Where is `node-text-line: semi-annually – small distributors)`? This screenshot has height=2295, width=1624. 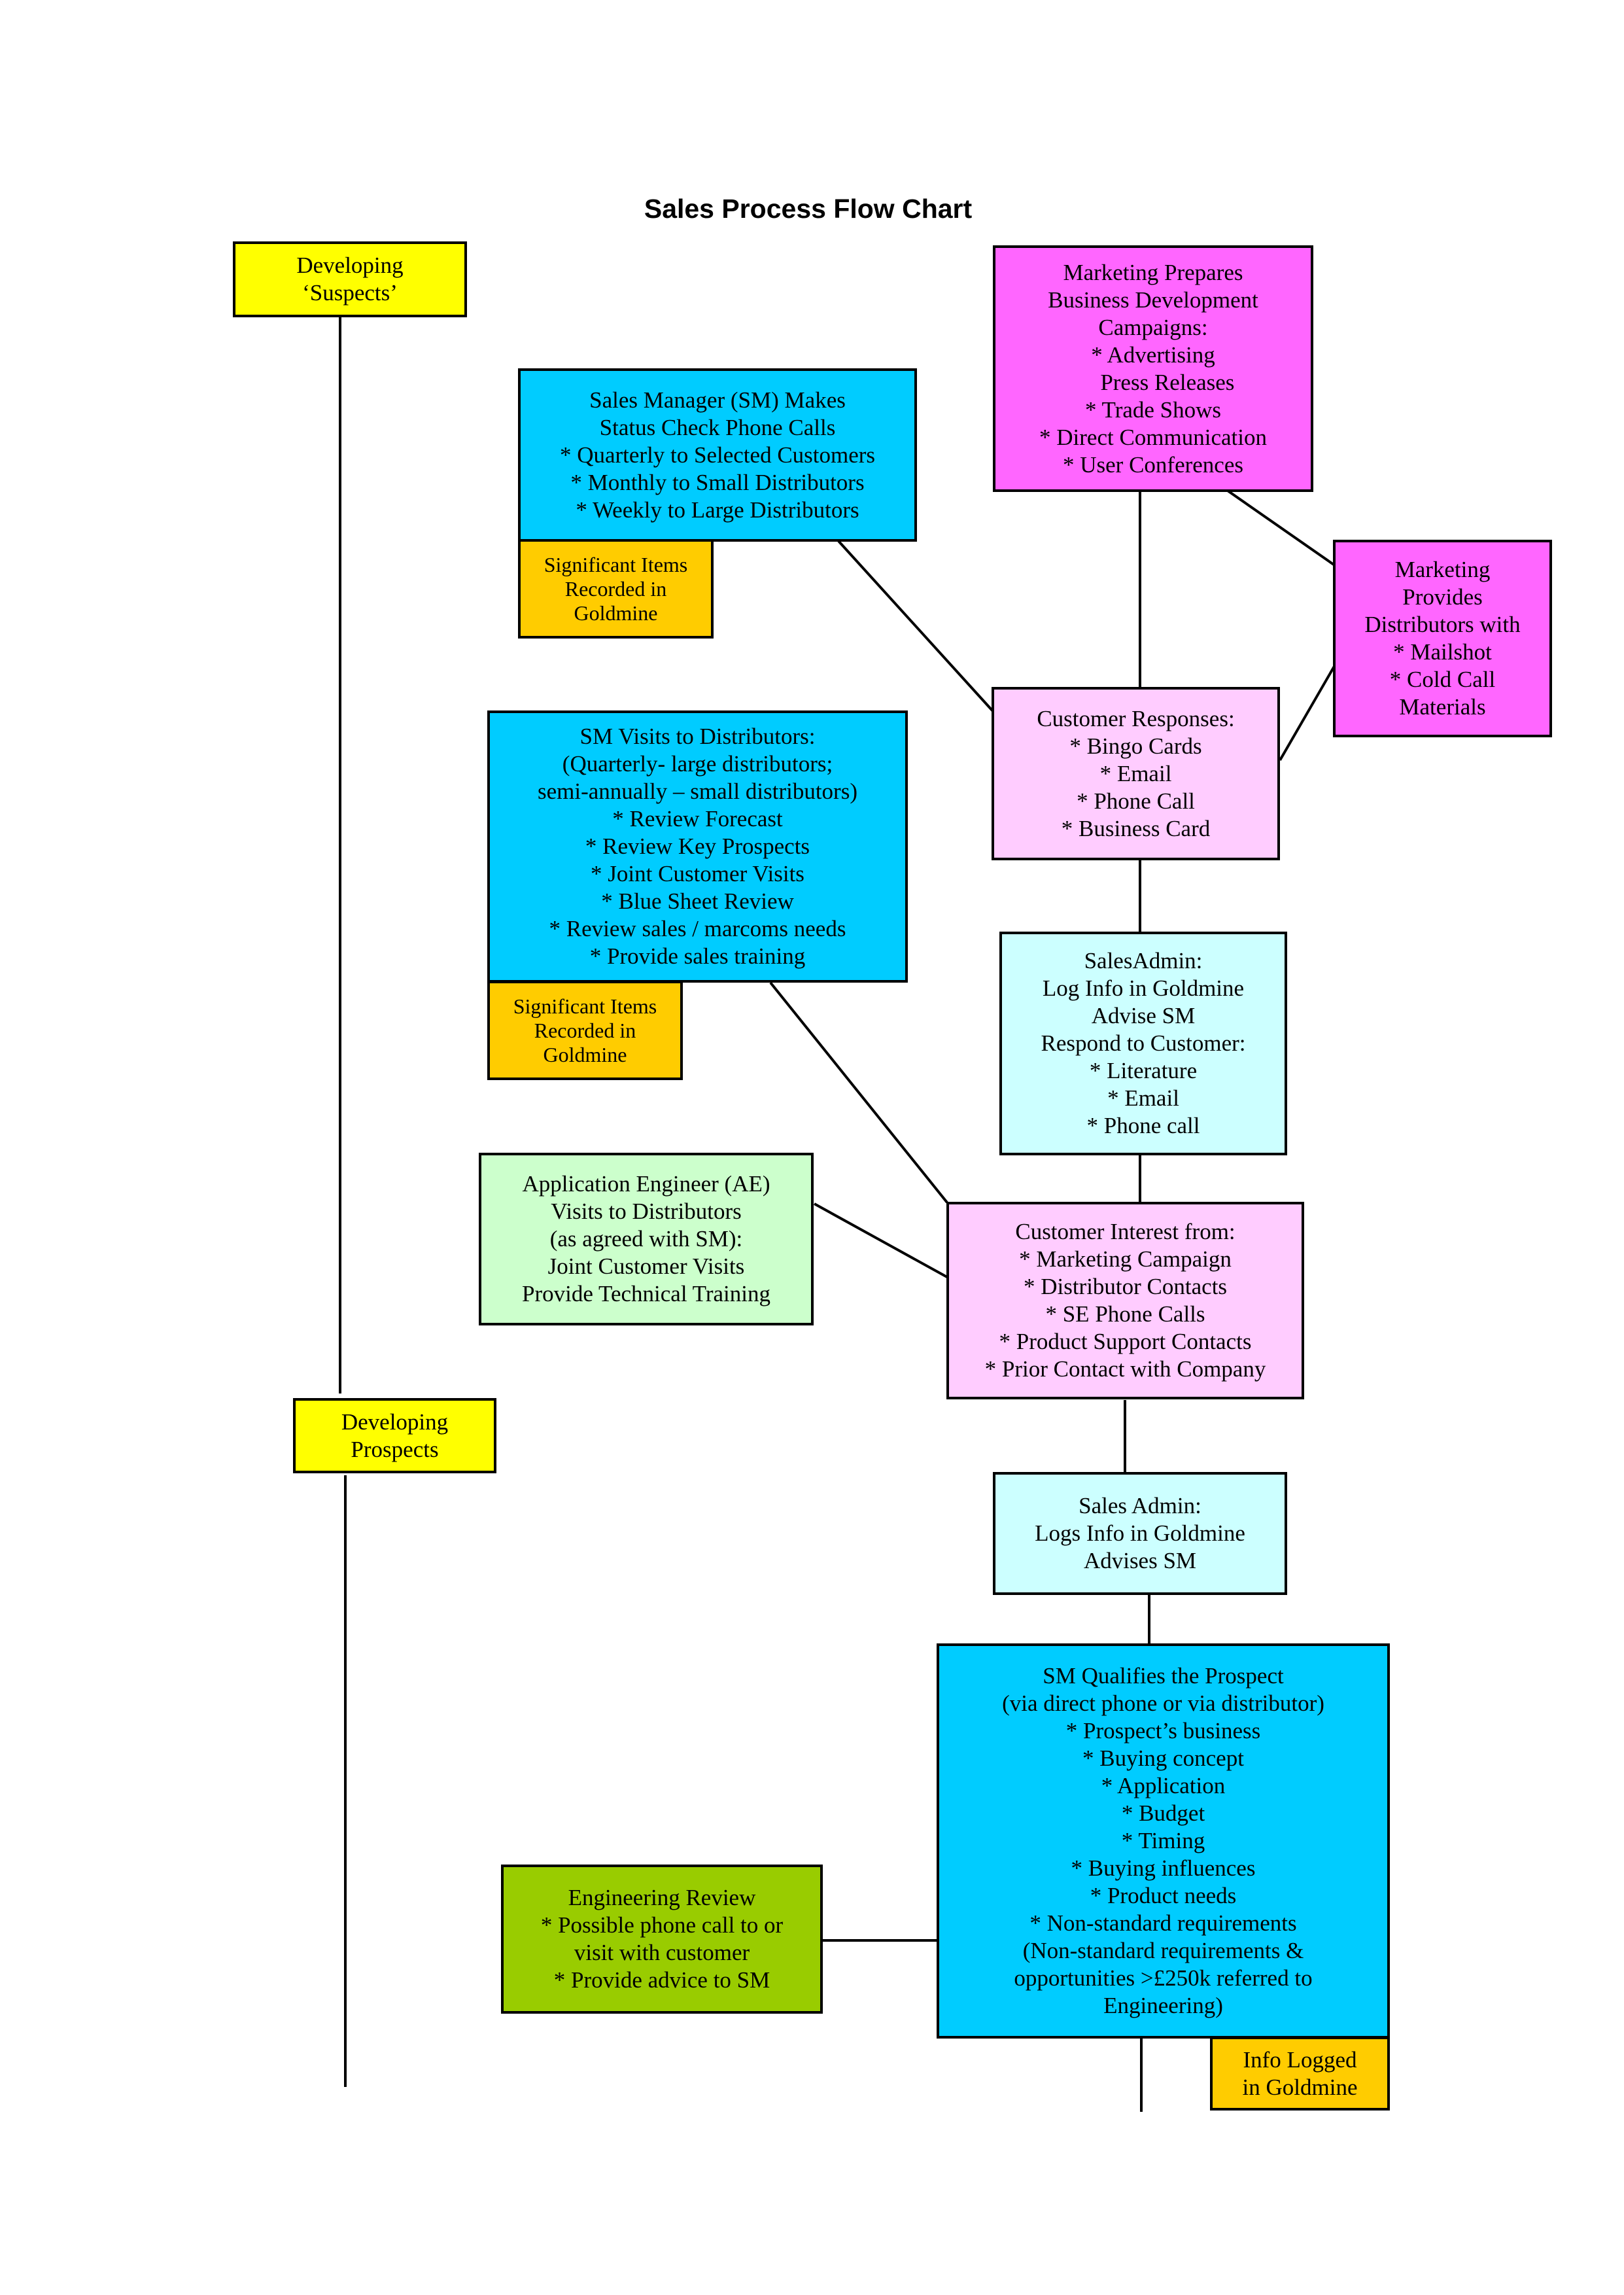 node-text-line: semi-annually – small distributors) is located at coordinates (698, 791).